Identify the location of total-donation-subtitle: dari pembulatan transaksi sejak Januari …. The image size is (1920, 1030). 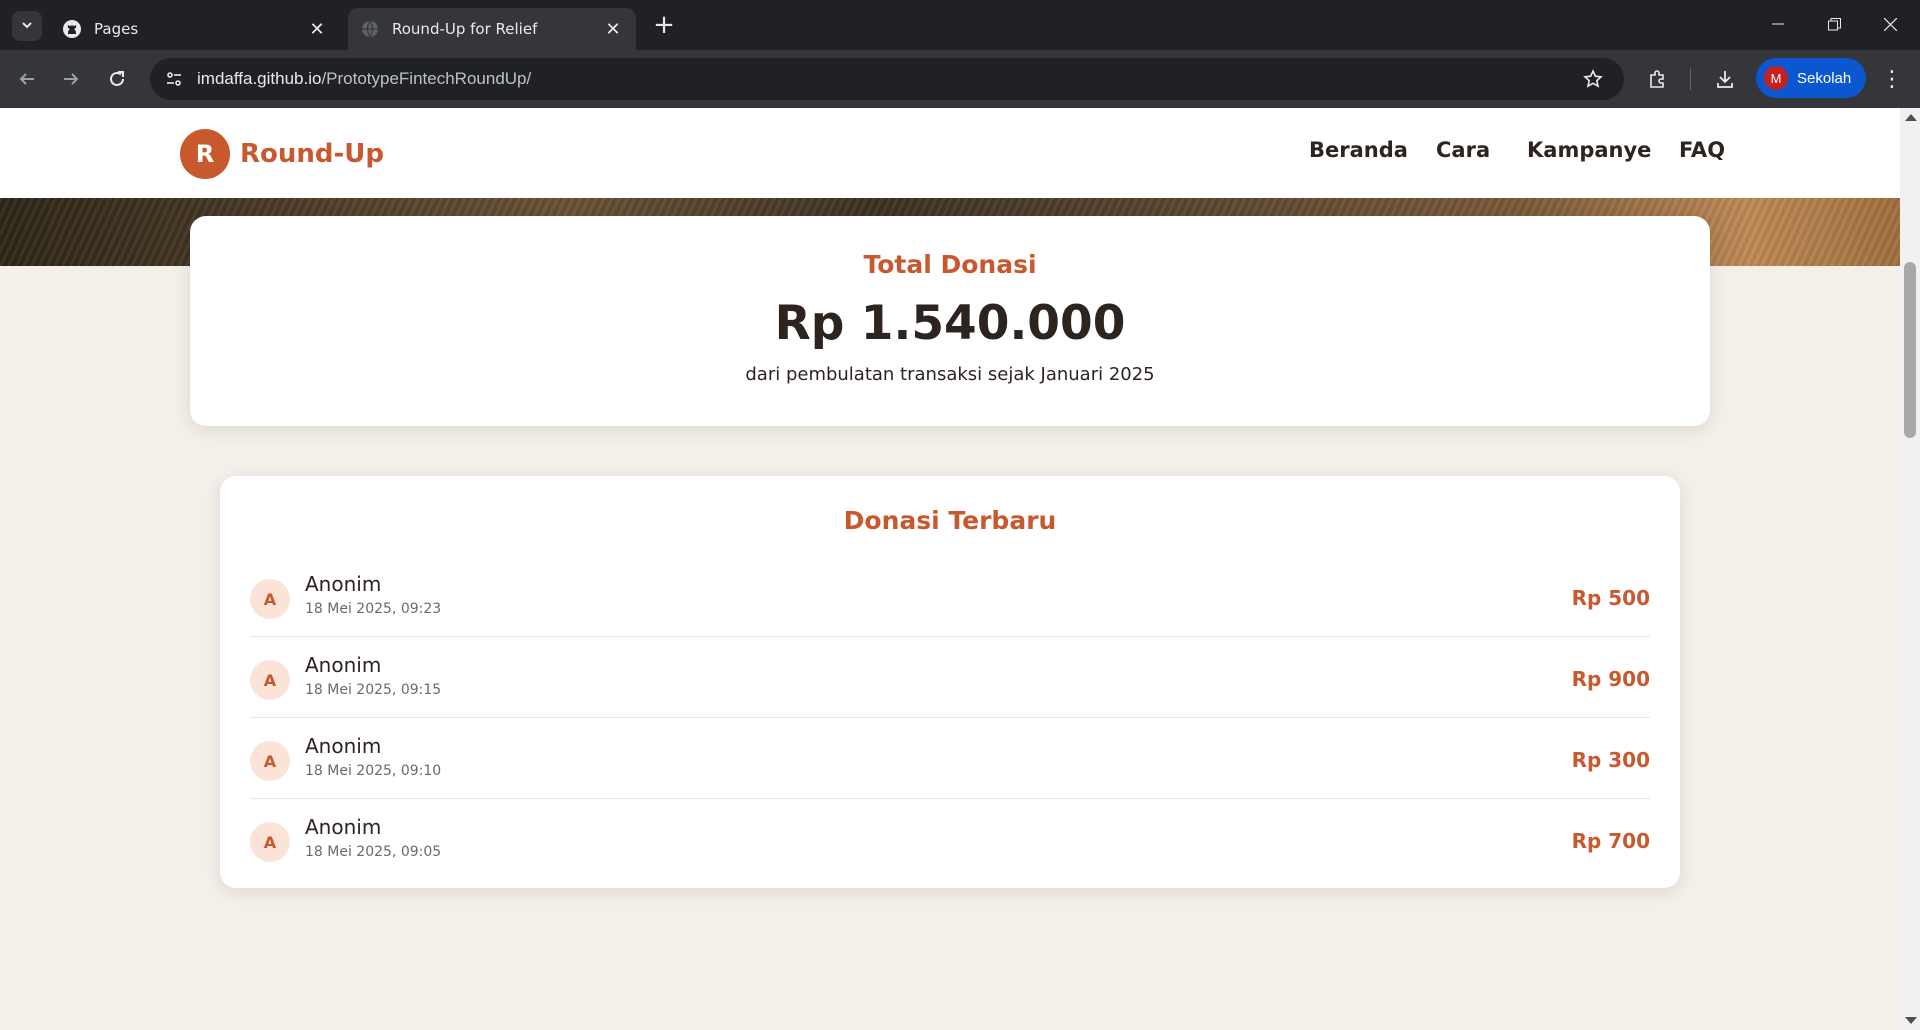
(950, 374).